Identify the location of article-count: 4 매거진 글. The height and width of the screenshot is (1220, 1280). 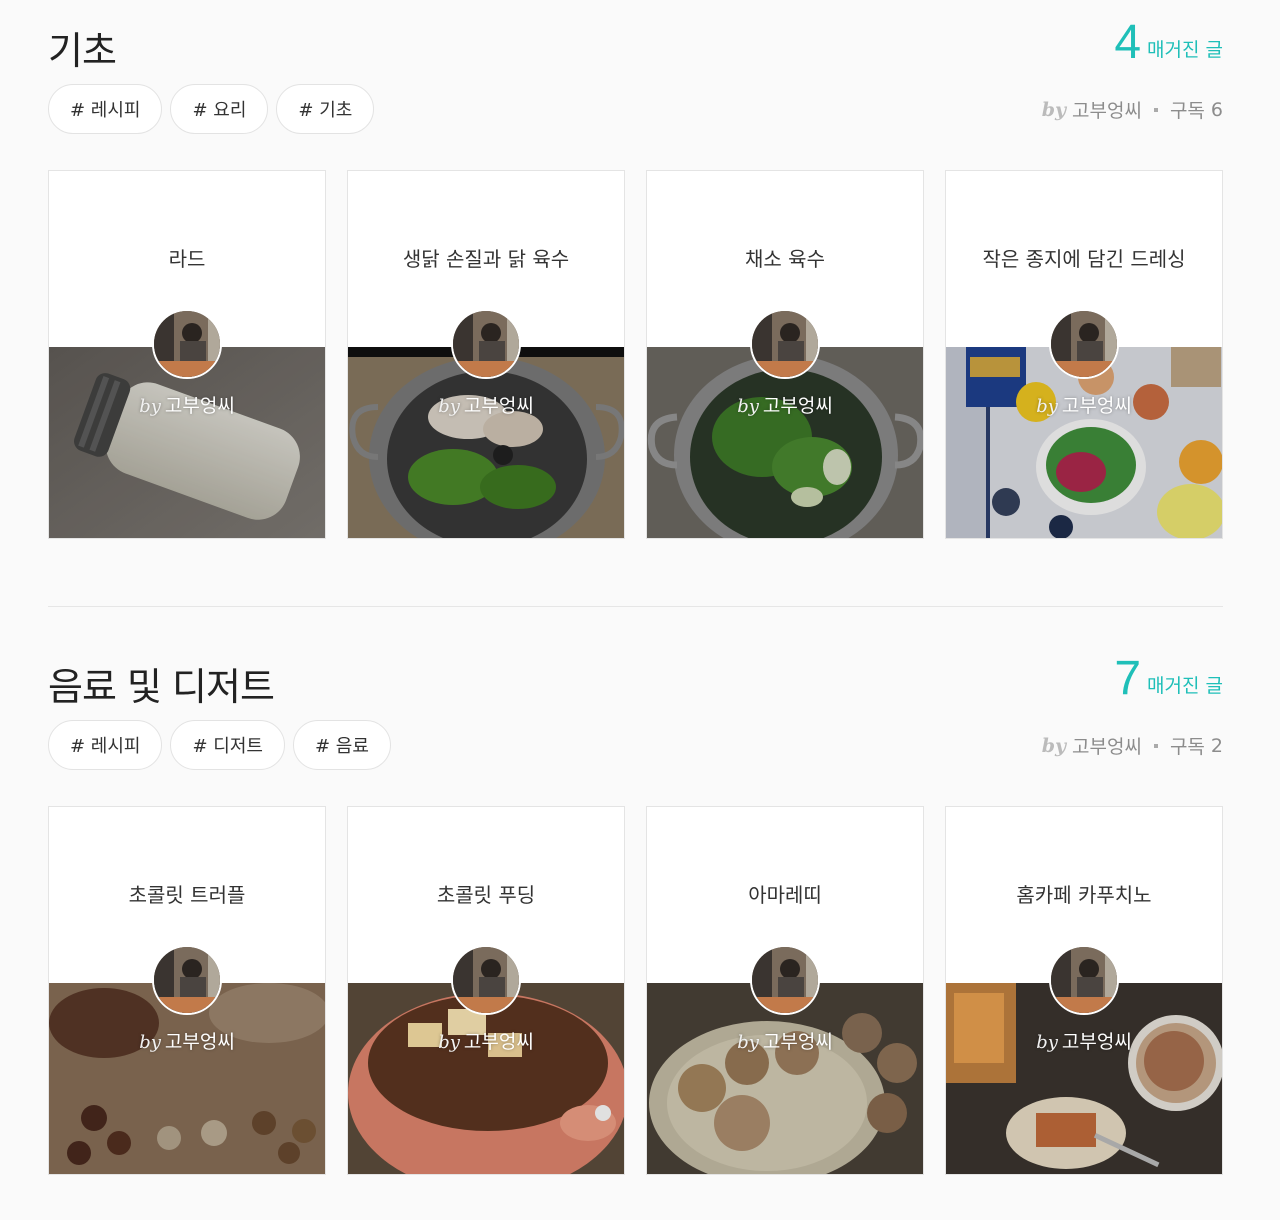
(1168, 43).